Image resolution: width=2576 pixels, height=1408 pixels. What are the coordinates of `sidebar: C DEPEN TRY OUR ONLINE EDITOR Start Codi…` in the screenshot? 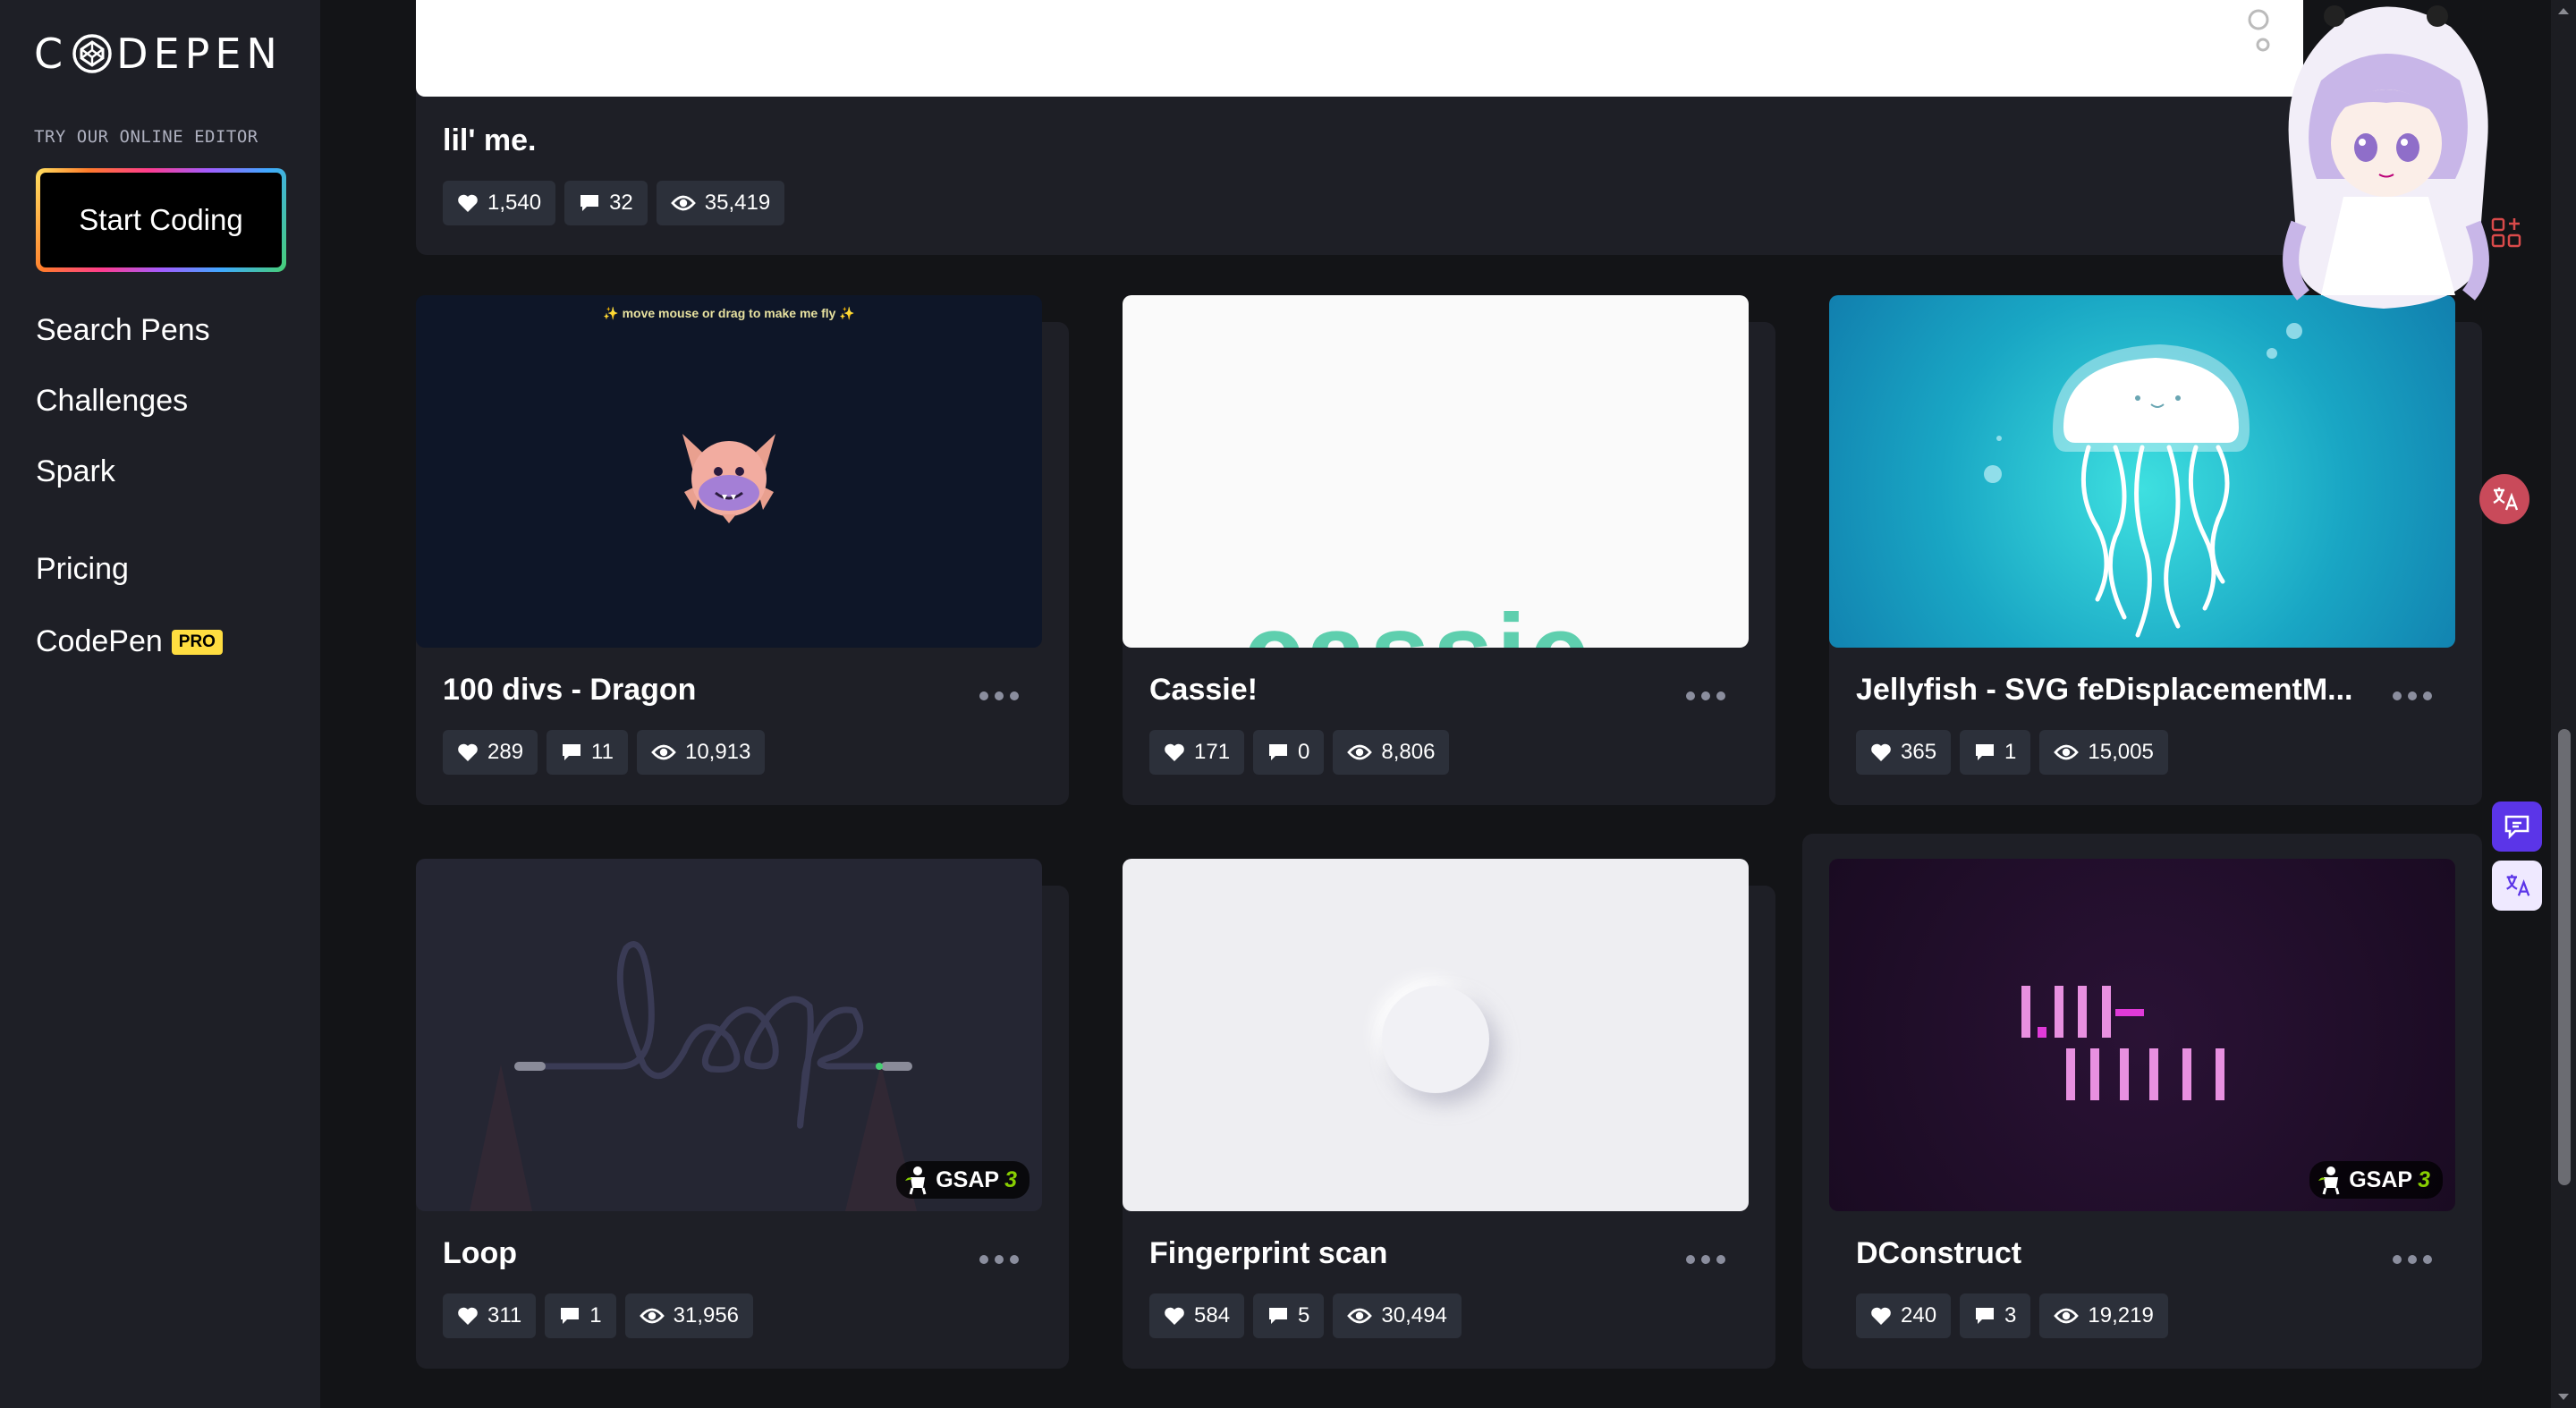 It's located at (160, 704).